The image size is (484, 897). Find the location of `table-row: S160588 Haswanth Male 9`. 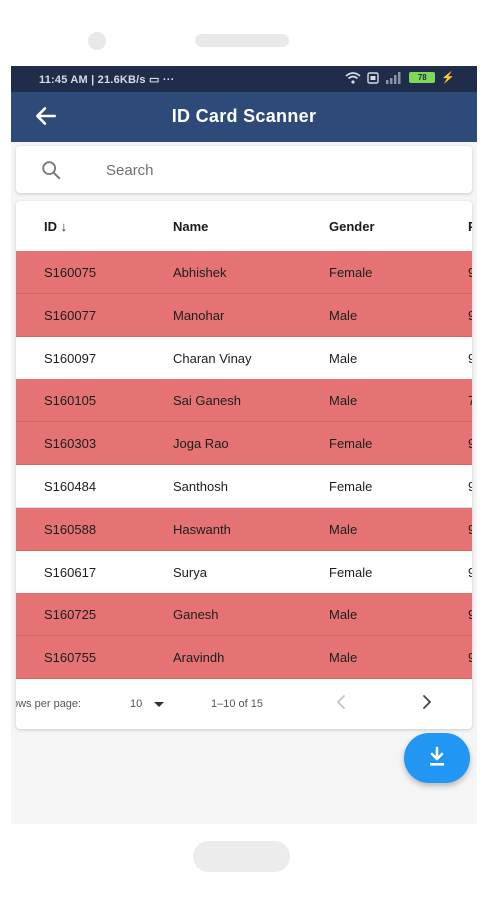

table-row: S160588 Haswanth Male 9 is located at coordinates (244, 529).